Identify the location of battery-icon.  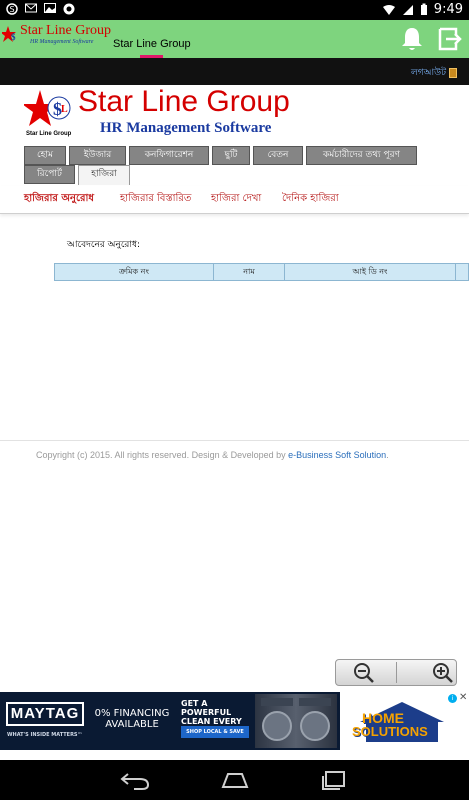
(423, 9).